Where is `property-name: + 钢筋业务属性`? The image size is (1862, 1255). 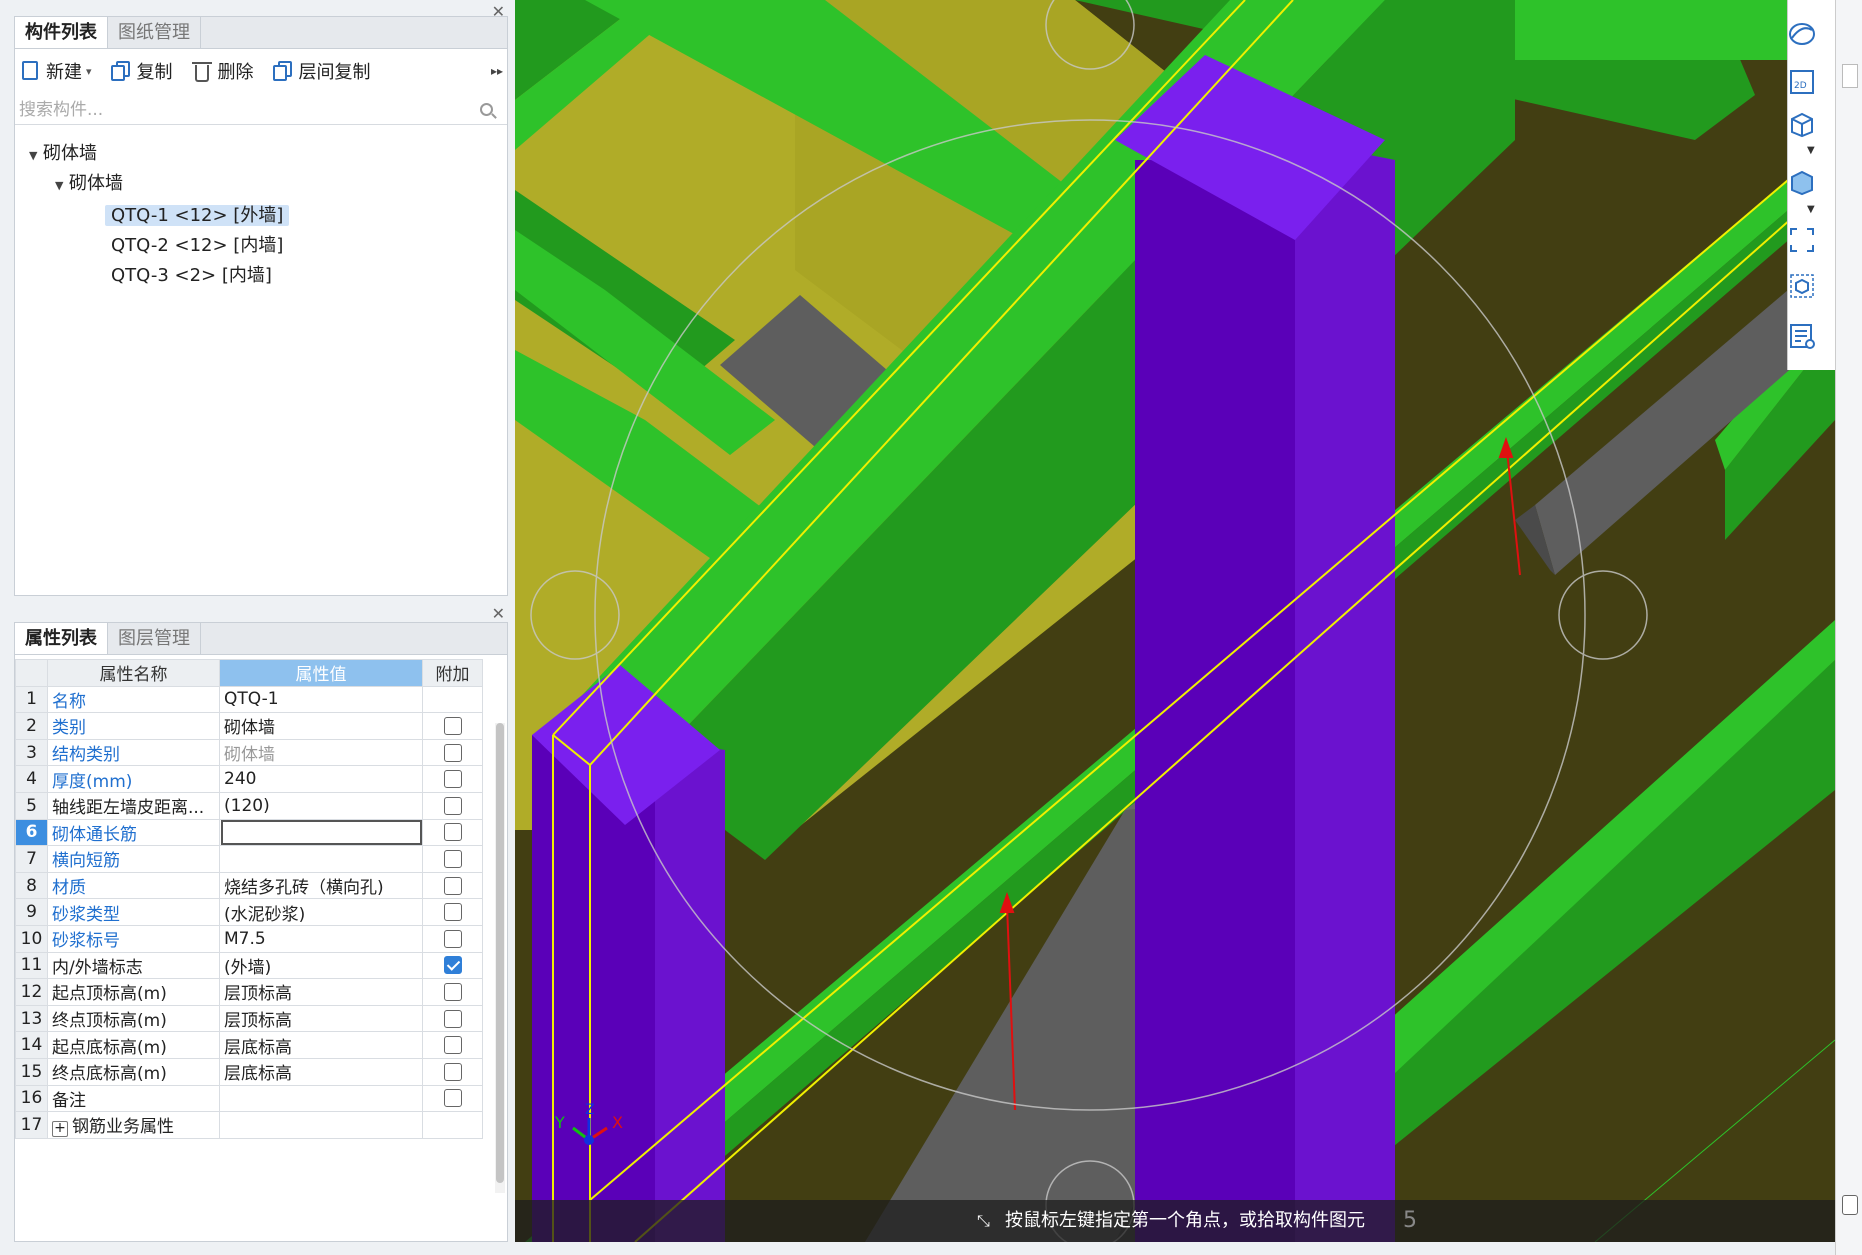
property-name: + 钢筋业务属性 is located at coordinates (133, 1125).